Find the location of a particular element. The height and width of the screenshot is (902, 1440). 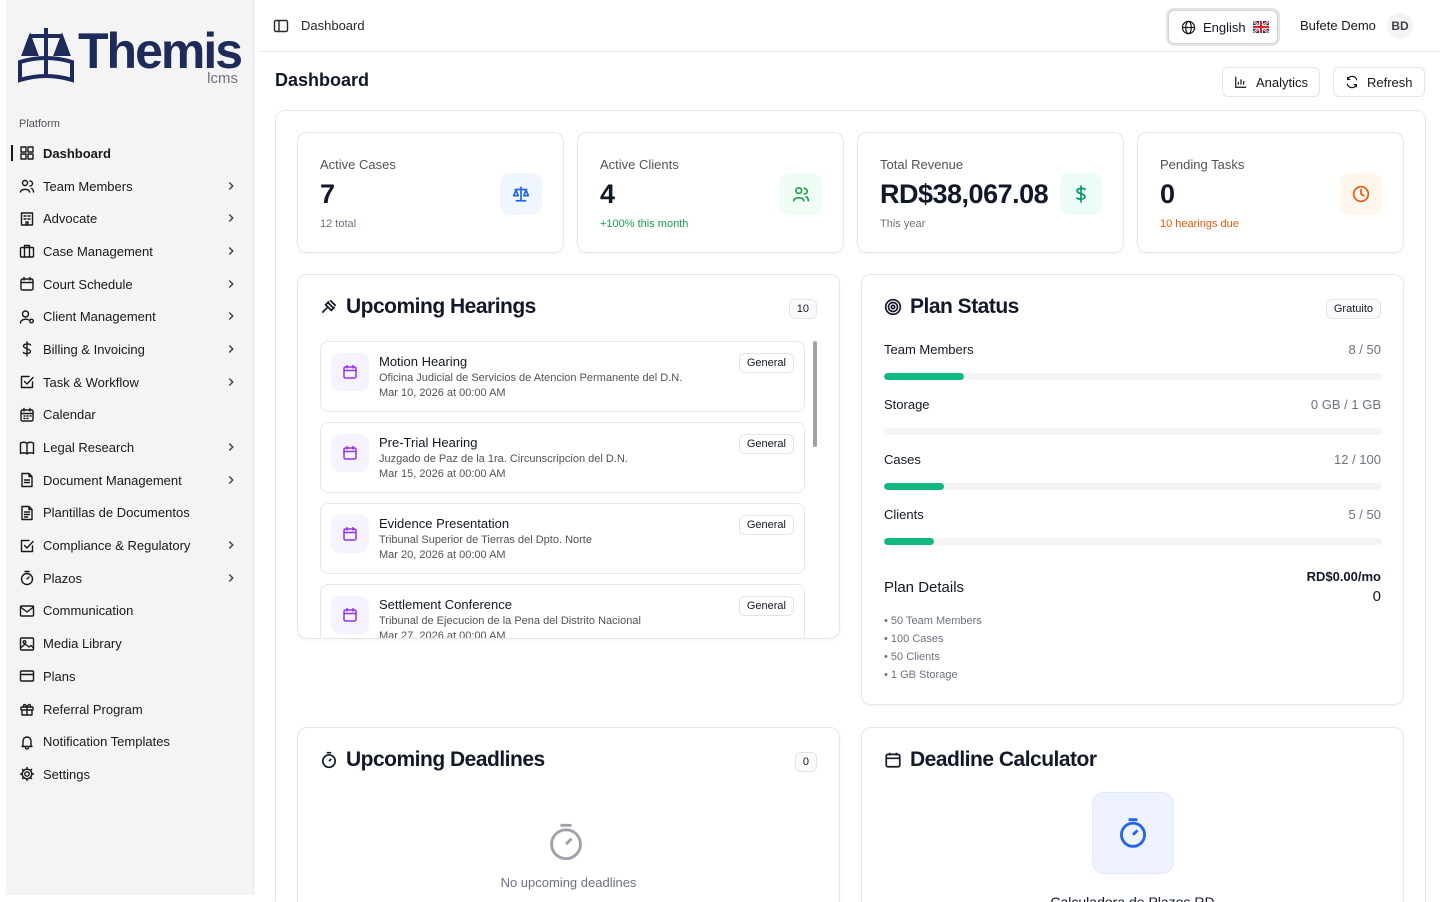

timer-icon is located at coordinates (1133, 833).